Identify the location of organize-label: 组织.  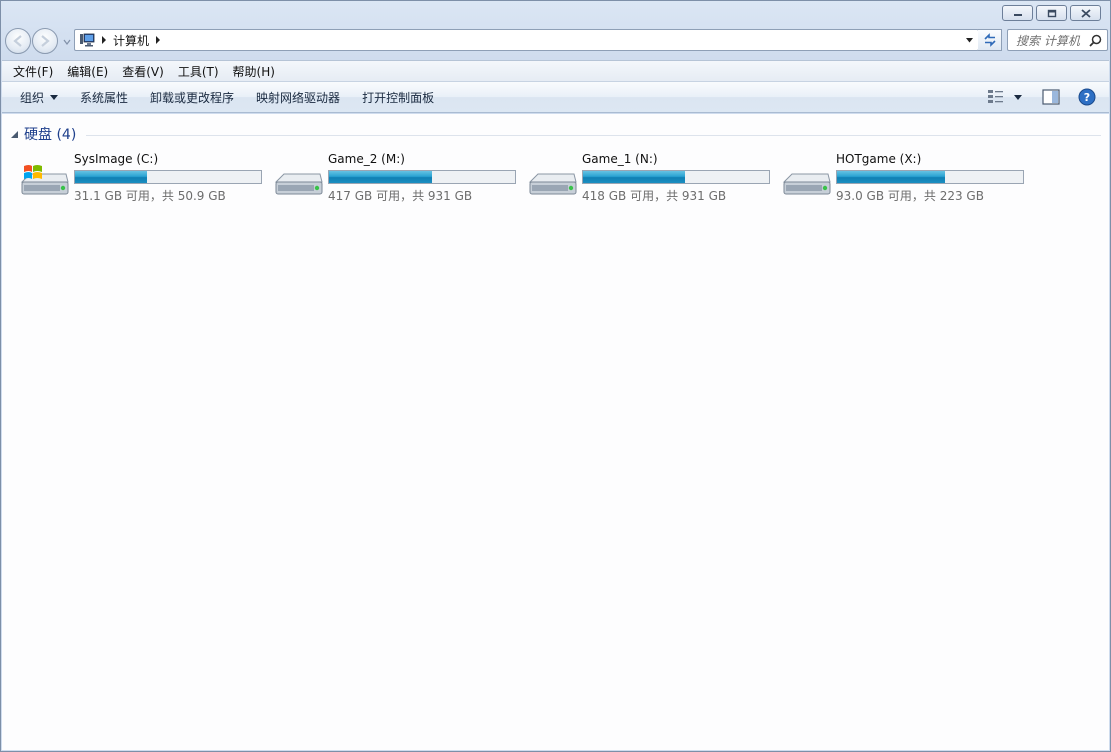
(32, 97).